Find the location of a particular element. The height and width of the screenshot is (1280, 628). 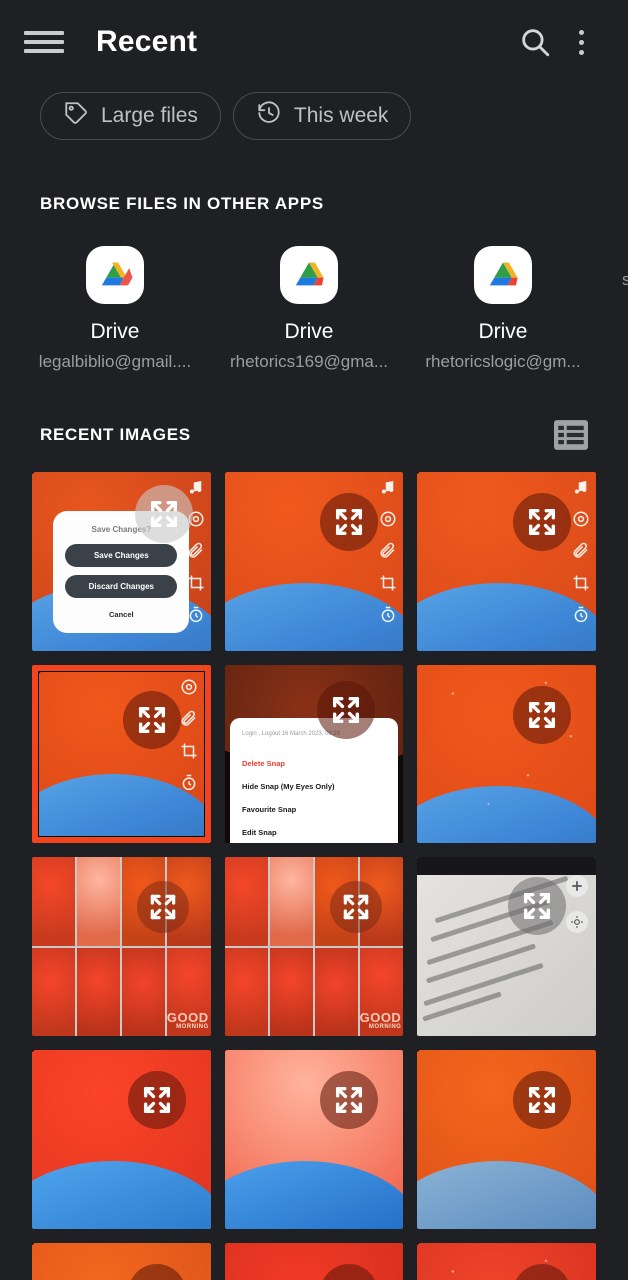

recent-images-header: RECENT IMAGES is located at coordinates (314, 435).